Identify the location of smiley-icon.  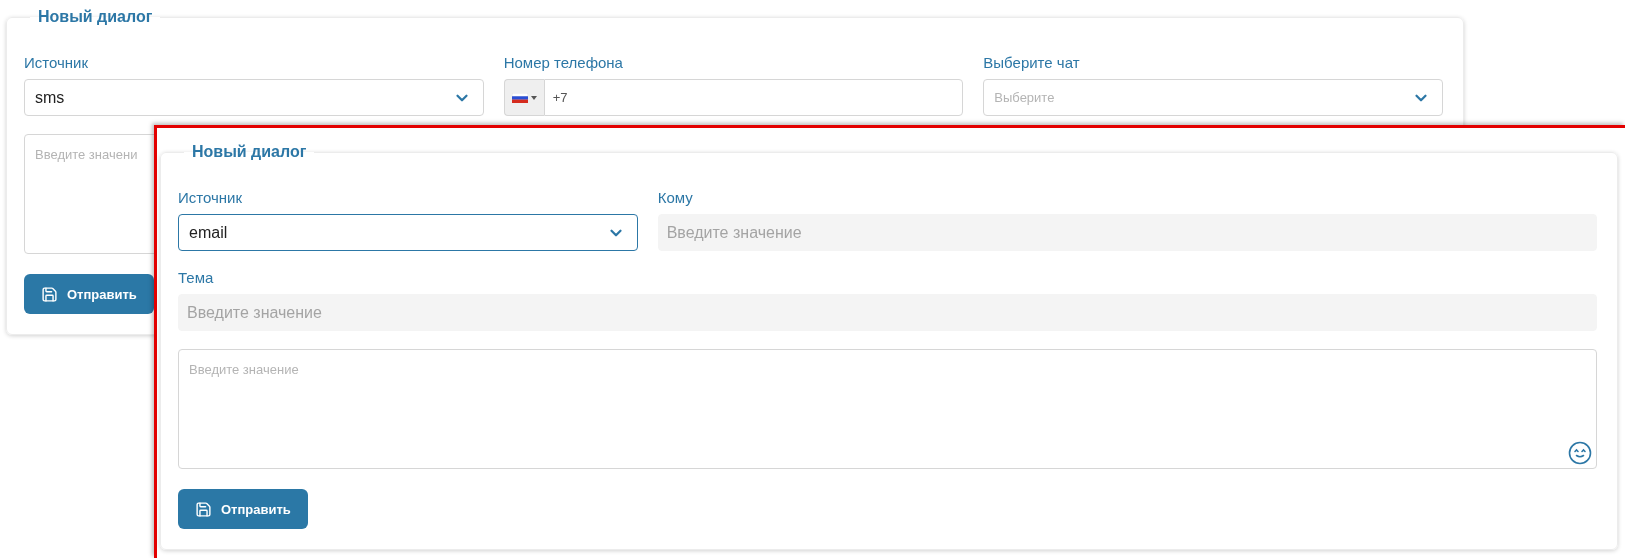
(1580, 453).